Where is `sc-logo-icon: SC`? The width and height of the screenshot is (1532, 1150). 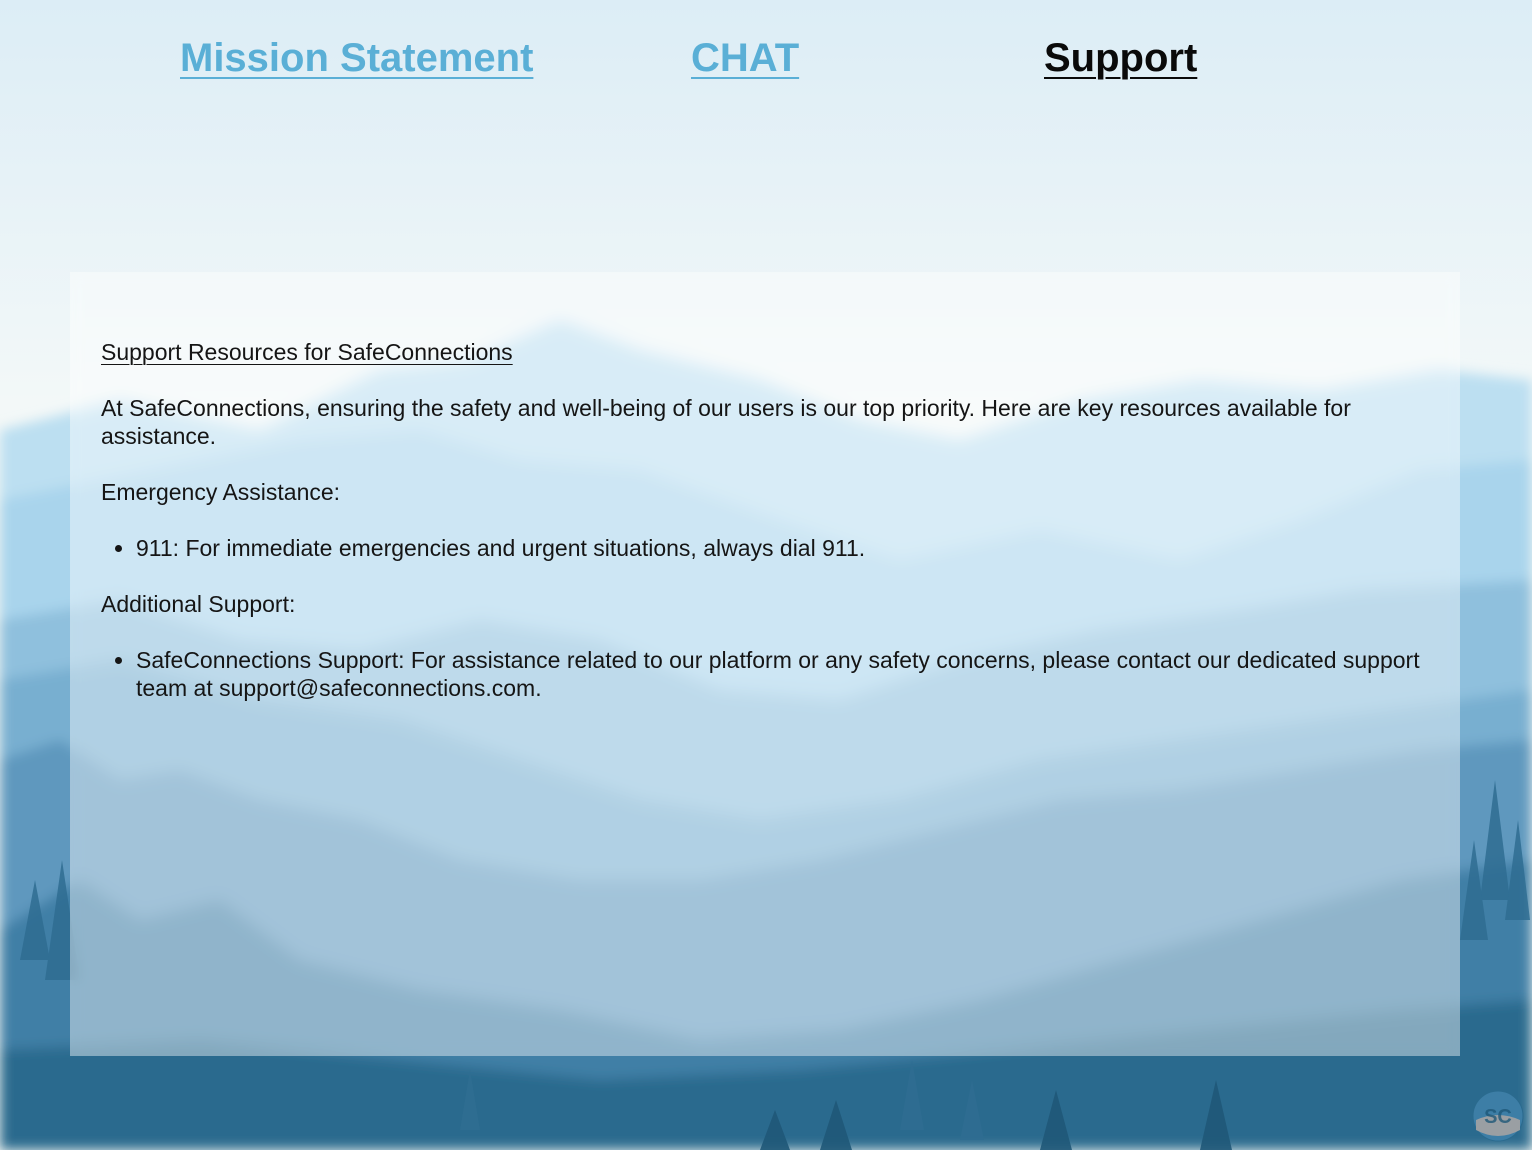
sc-logo-icon: SC is located at coordinates (1498, 1116).